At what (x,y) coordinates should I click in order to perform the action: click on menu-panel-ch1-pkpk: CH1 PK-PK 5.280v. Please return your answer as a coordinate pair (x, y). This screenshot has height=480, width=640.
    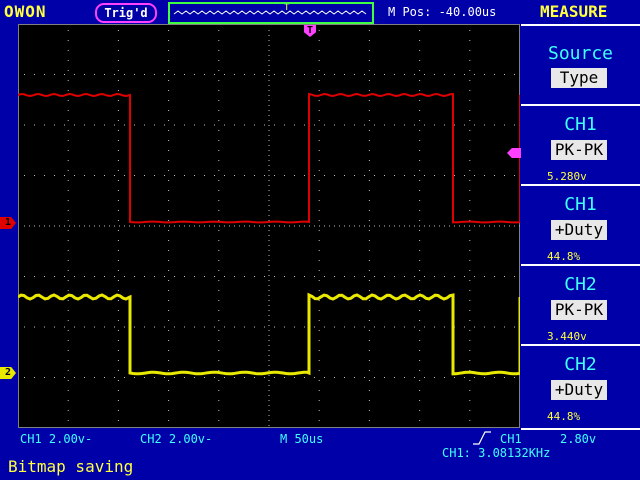
    Looking at the image, I should click on (580, 145).